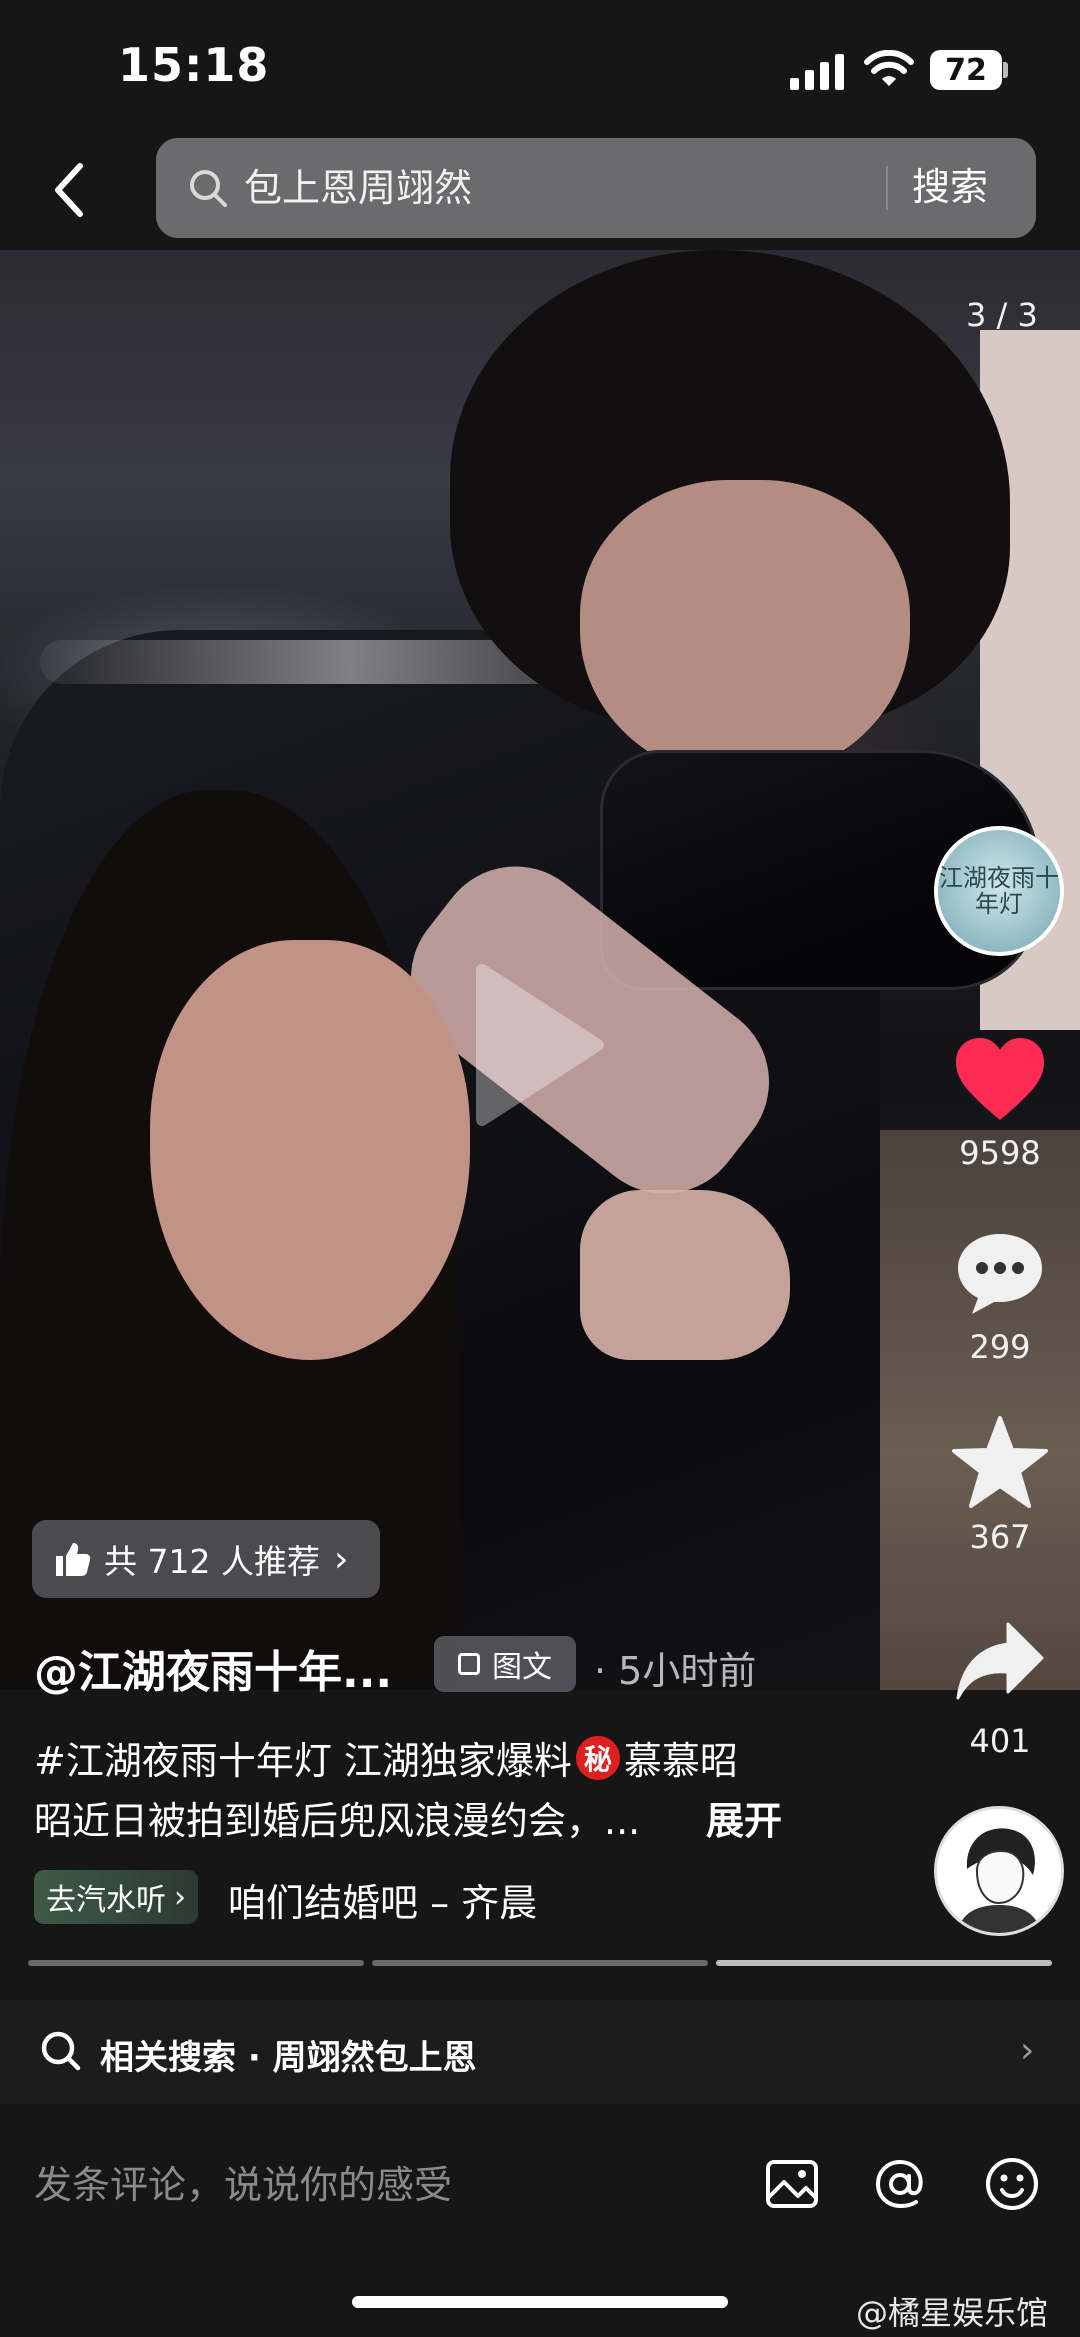 The height and width of the screenshot is (2337, 1080). Describe the element at coordinates (597, 1757) in the screenshot. I see `secret-badge: 秘` at that location.